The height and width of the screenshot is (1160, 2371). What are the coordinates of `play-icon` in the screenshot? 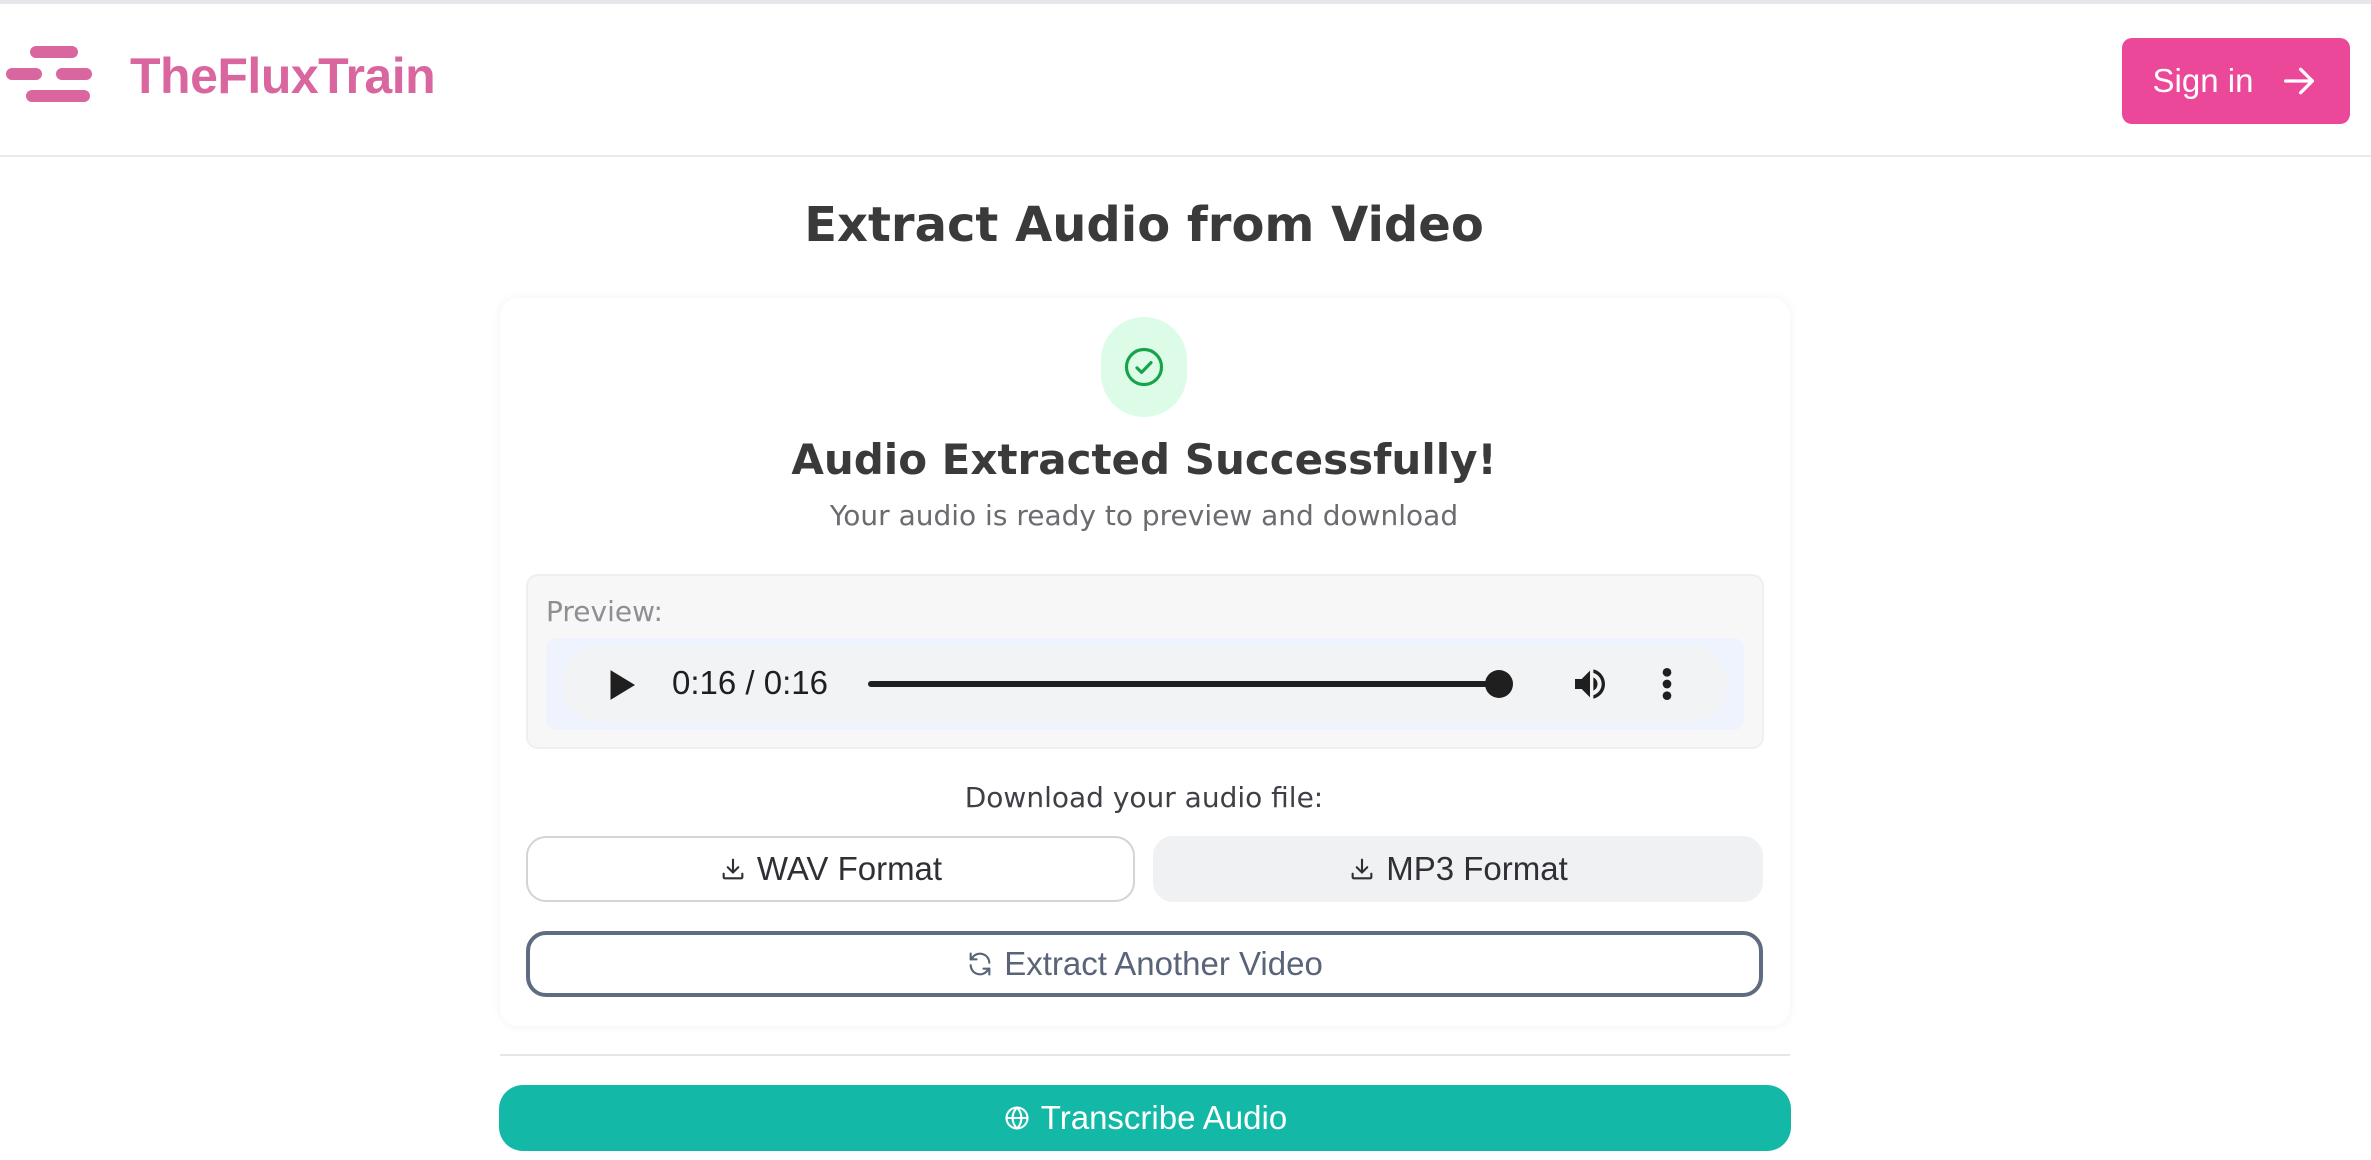 It's located at (621, 685).